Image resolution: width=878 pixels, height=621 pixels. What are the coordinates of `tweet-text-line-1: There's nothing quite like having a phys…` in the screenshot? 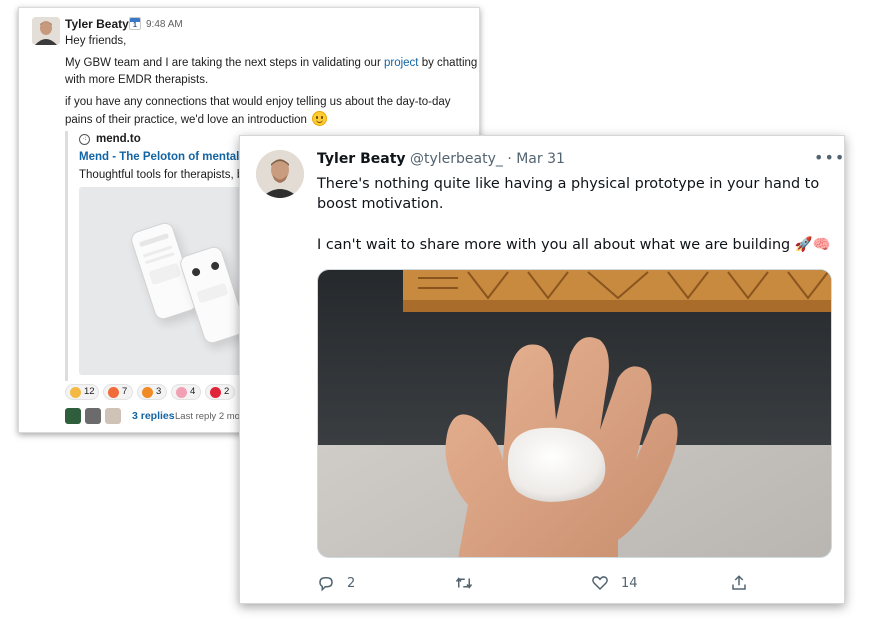 It's located at (568, 194).